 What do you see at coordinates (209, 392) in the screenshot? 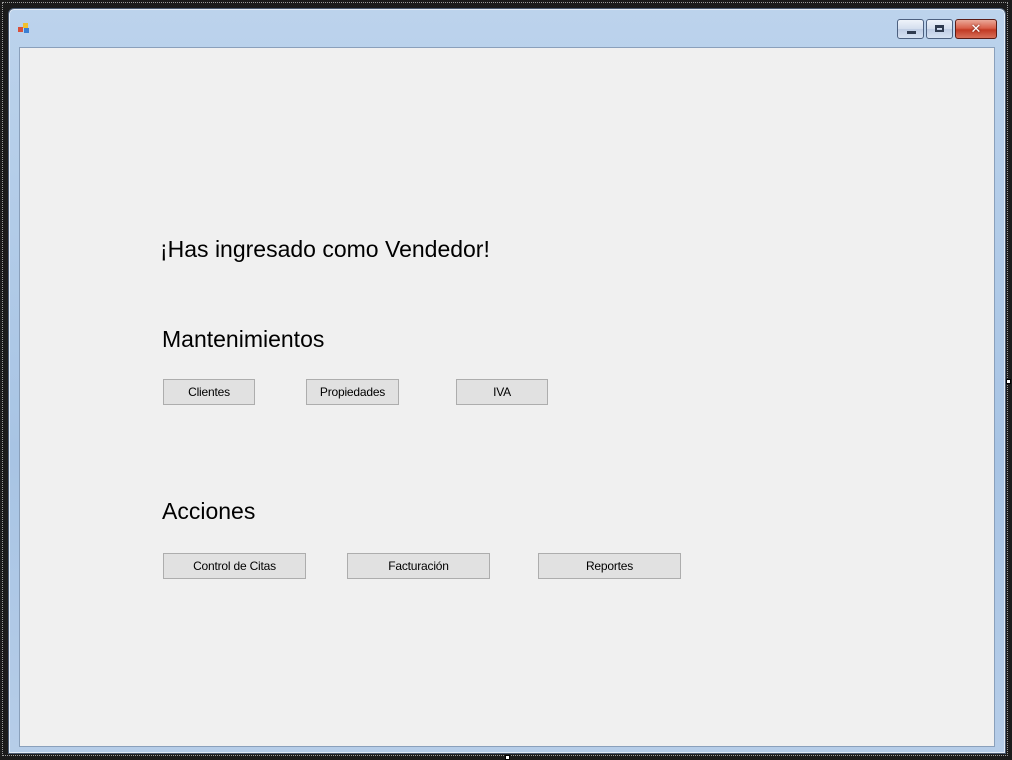
I see `clientes-button: Clientes` at bounding box center [209, 392].